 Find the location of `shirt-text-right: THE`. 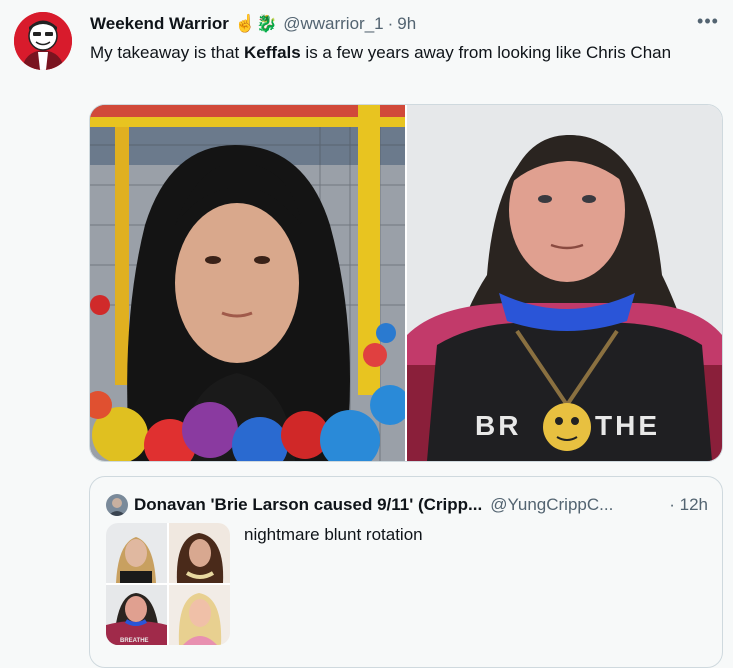

shirt-text-right: THE is located at coordinates (627, 425).